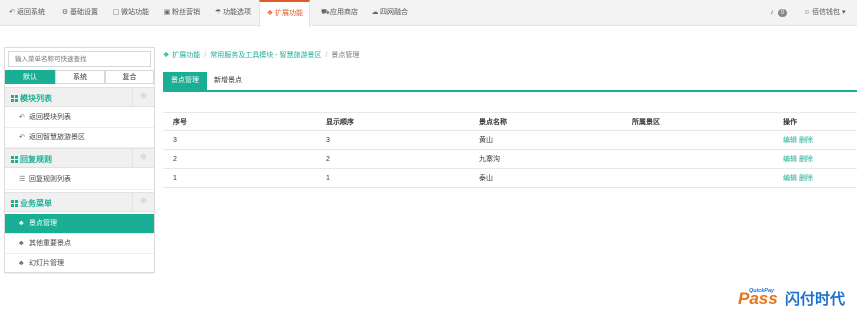 This screenshot has height=326, width=857. I want to click on sidebar-item-slideshow: ♣ 幻灯片管理, so click(79, 264).